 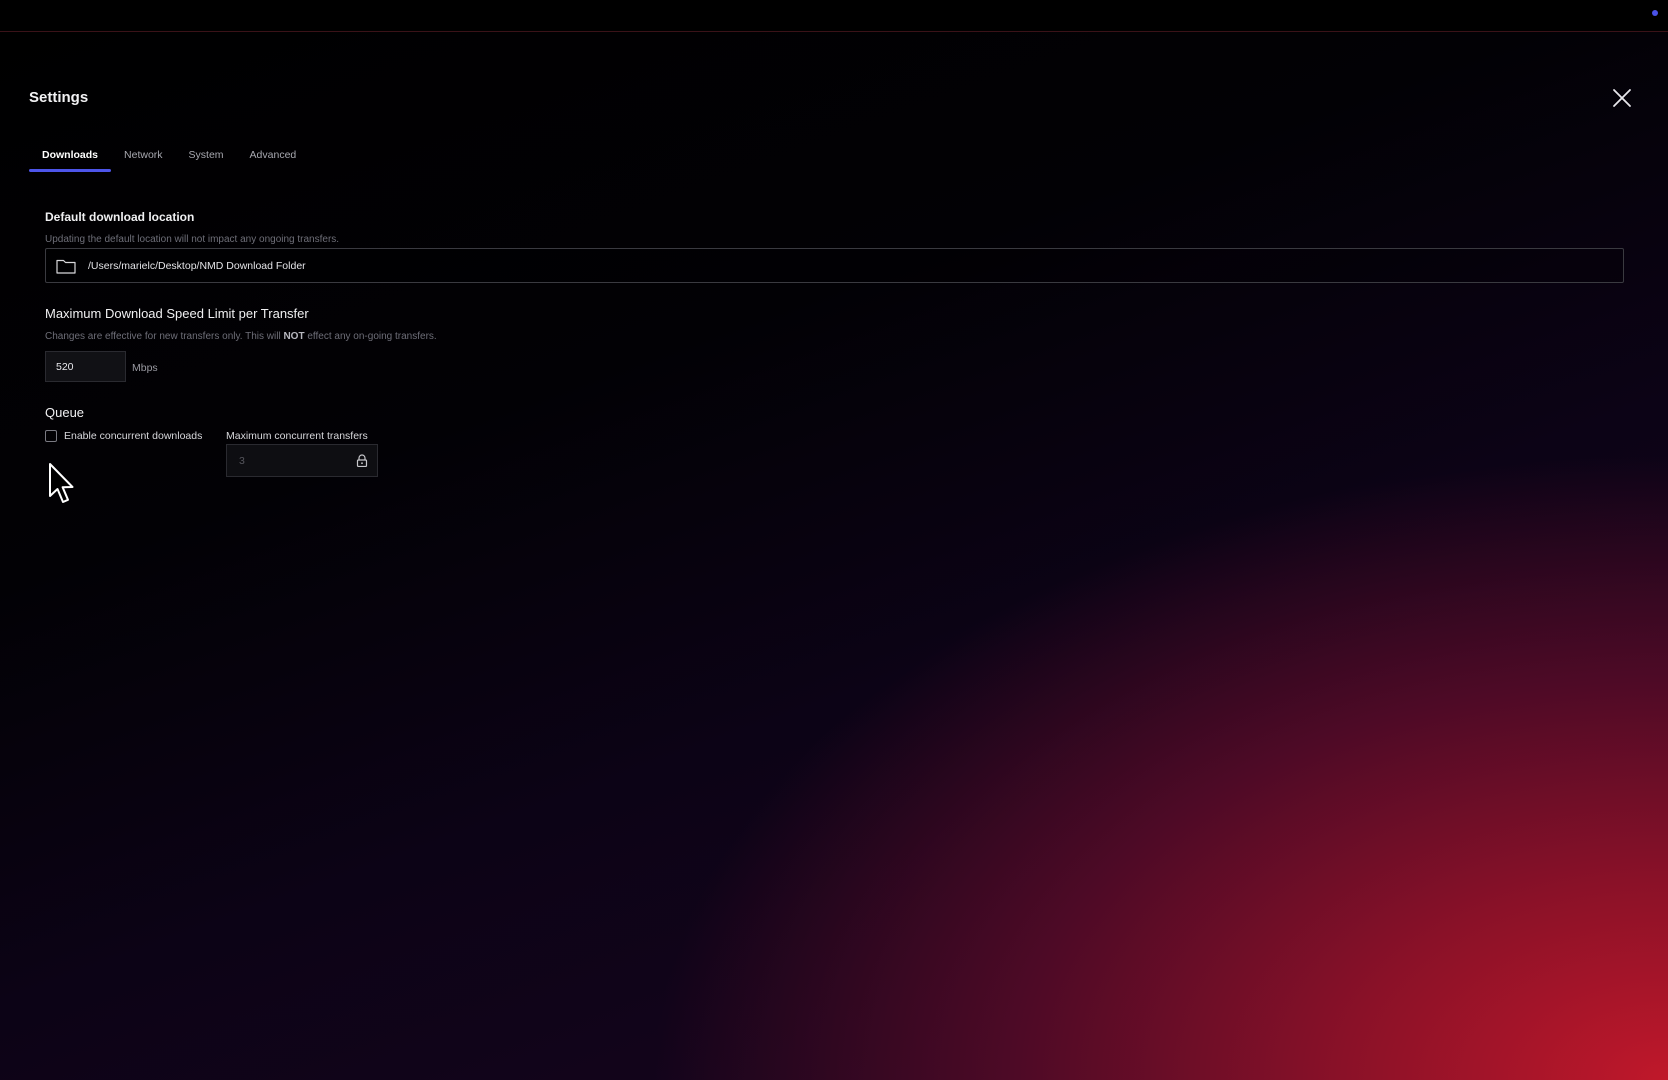 What do you see at coordinates (145, 368) in the screenshot?
I see `speed-limit-unit: Mbps` at bounding box center [145, 368].